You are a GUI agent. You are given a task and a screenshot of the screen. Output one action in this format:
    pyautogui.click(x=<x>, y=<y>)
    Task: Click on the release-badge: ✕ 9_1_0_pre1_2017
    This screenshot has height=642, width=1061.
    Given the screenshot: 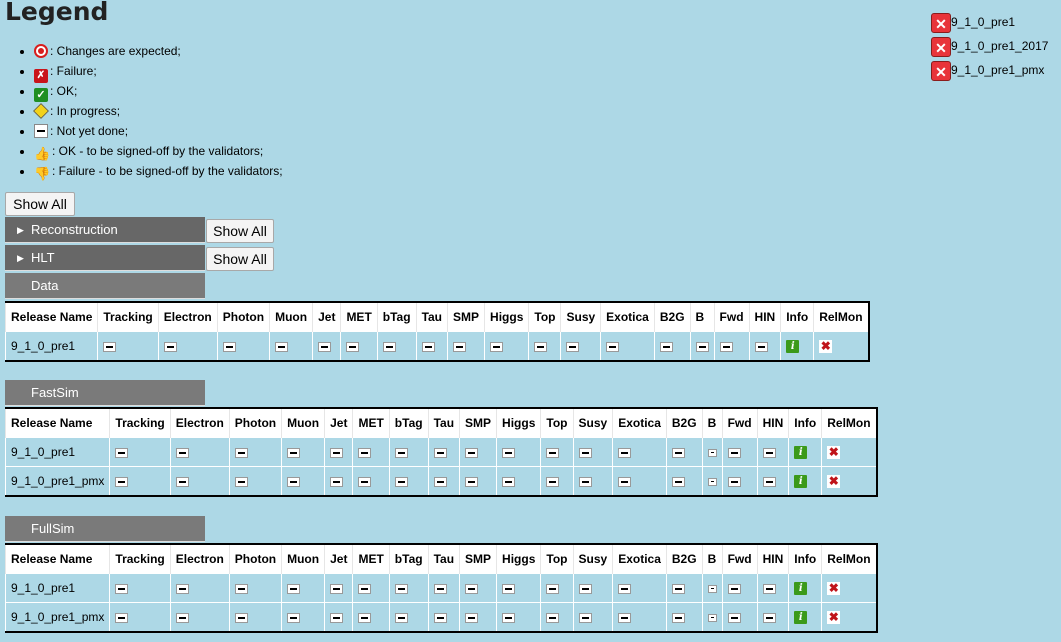 What is the action you would take?
    pyautogui.click(x=989, y=46)
    